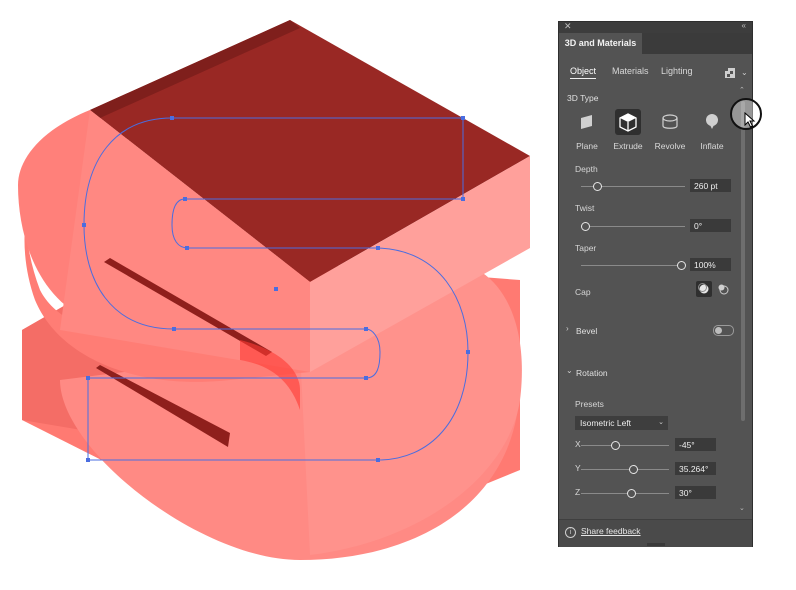 The height and width of the screenshot is (590, 796). What do you see at coordinates (578, 492) in the screenshot?
I see `rotation-z-label: Z` at bounding box center [578, 492].